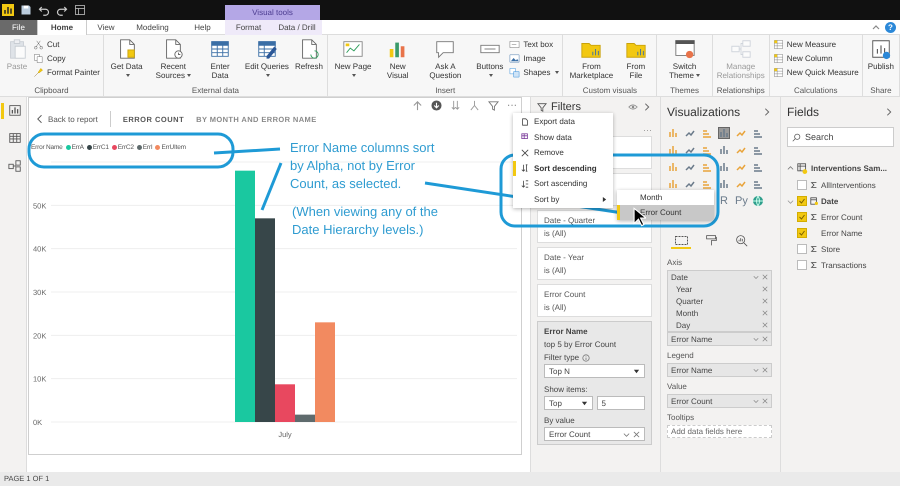 This screenshot has height=486, width=900. Describe the element at coordinates (681, 241) in the screenshot. I see `pane-tab` at that location.